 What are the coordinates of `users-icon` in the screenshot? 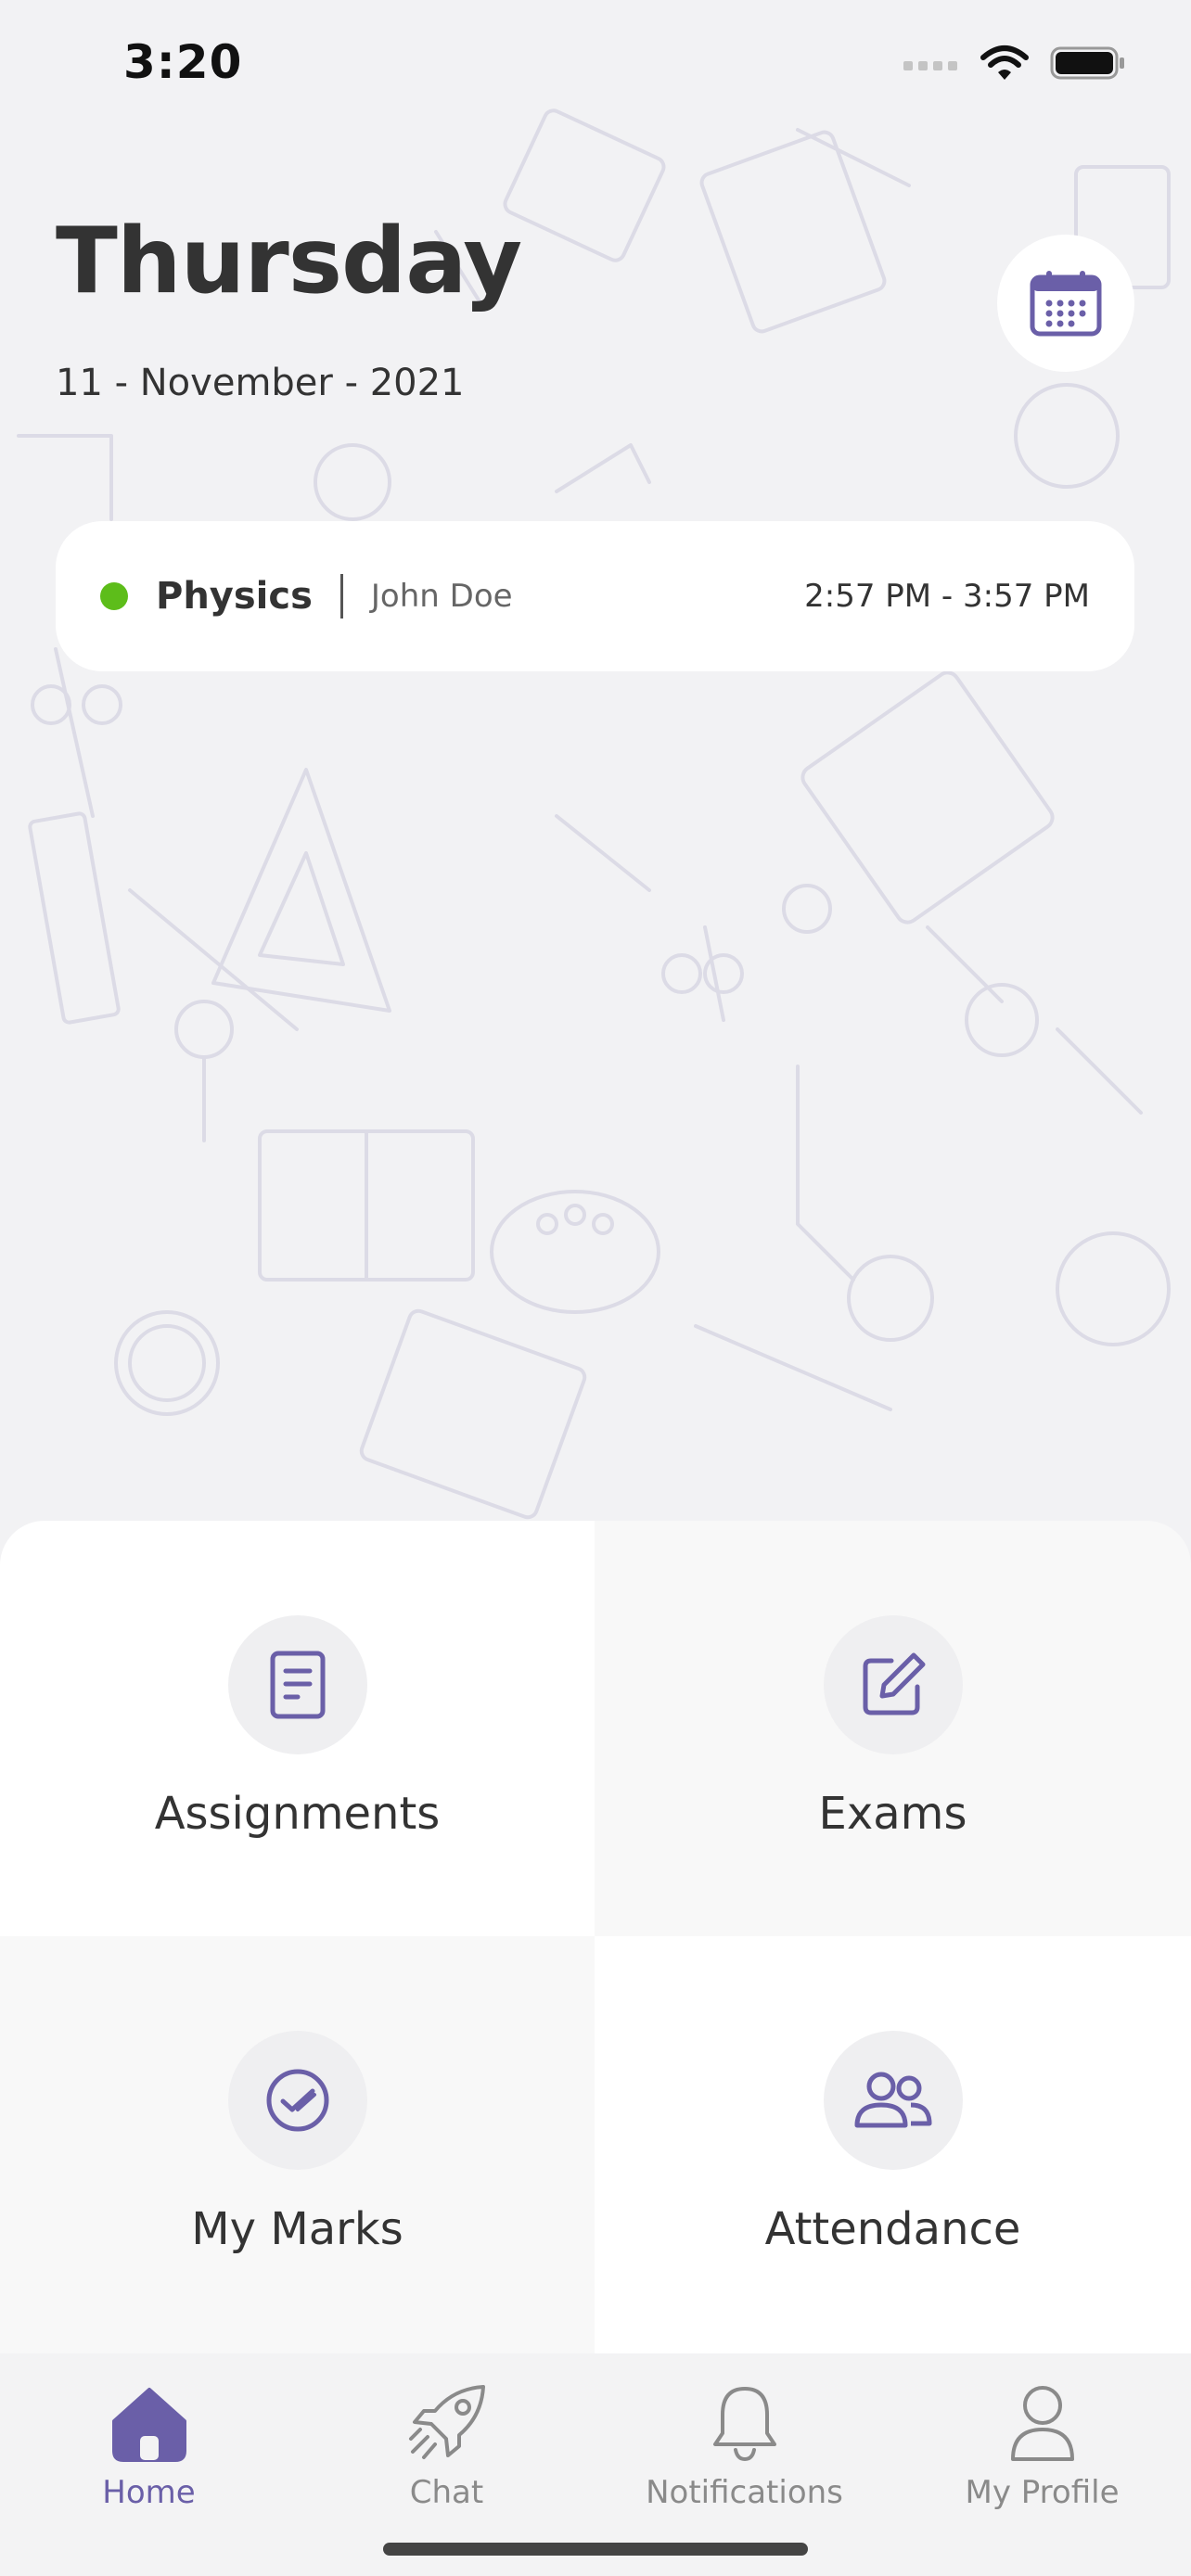 It's located at (892, 2100).